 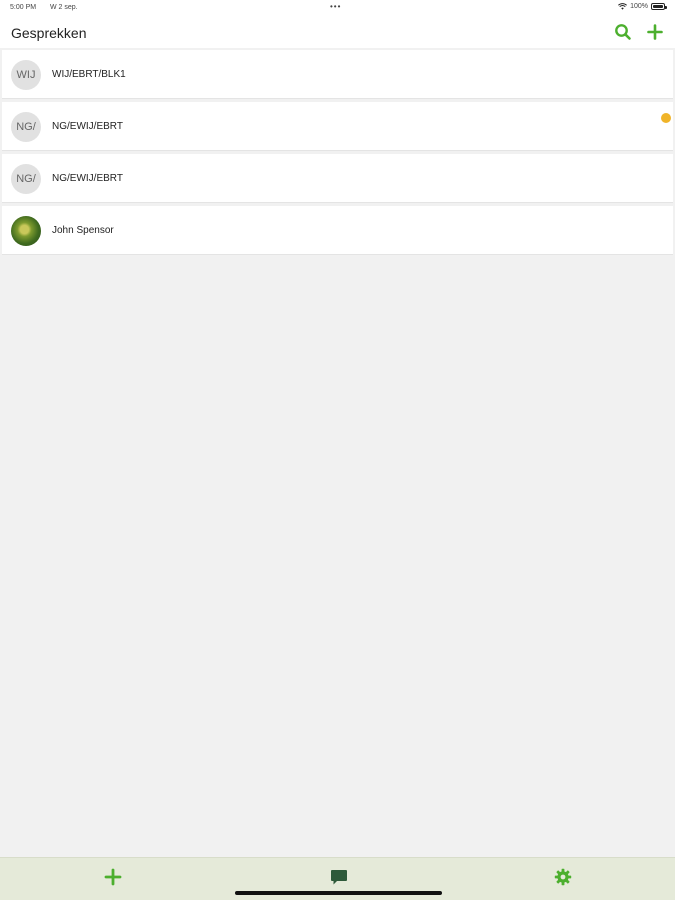 I want to click on search-button, so click(x=623, y=32).